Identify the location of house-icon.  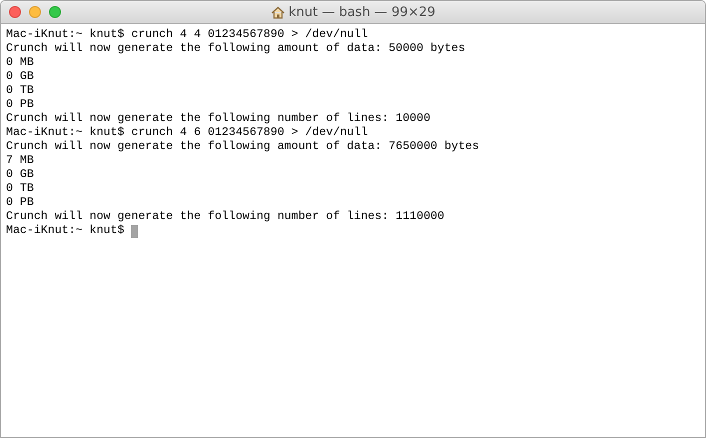
(277, 12).